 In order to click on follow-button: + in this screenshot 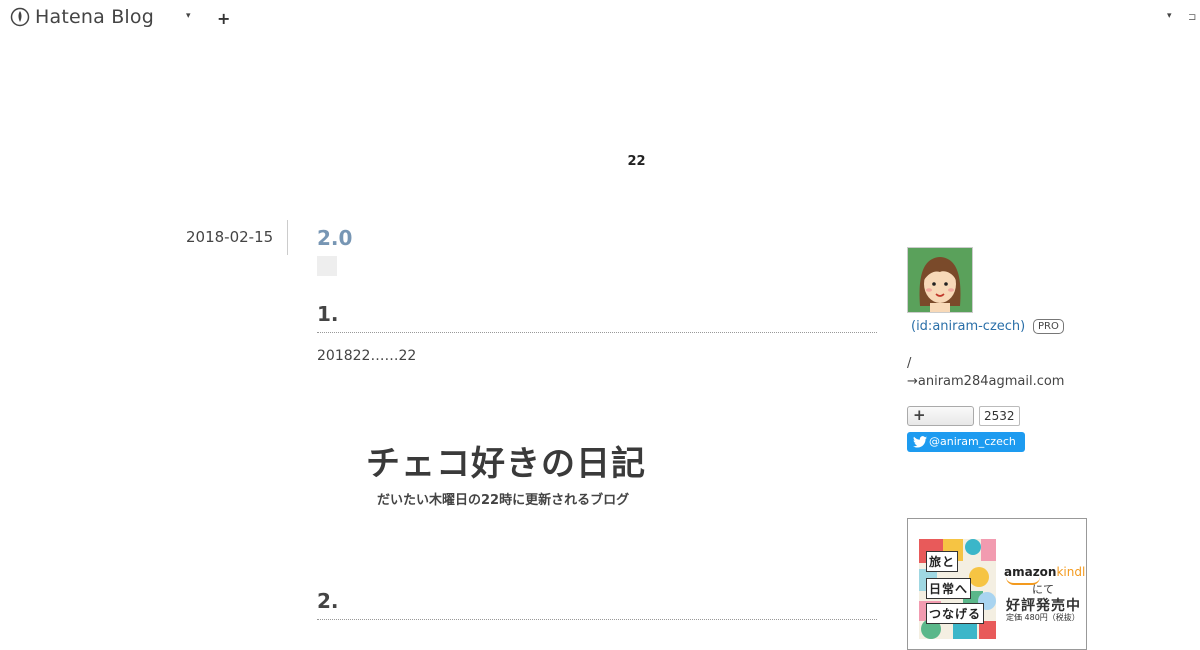, I will do `click(940, 416)`.